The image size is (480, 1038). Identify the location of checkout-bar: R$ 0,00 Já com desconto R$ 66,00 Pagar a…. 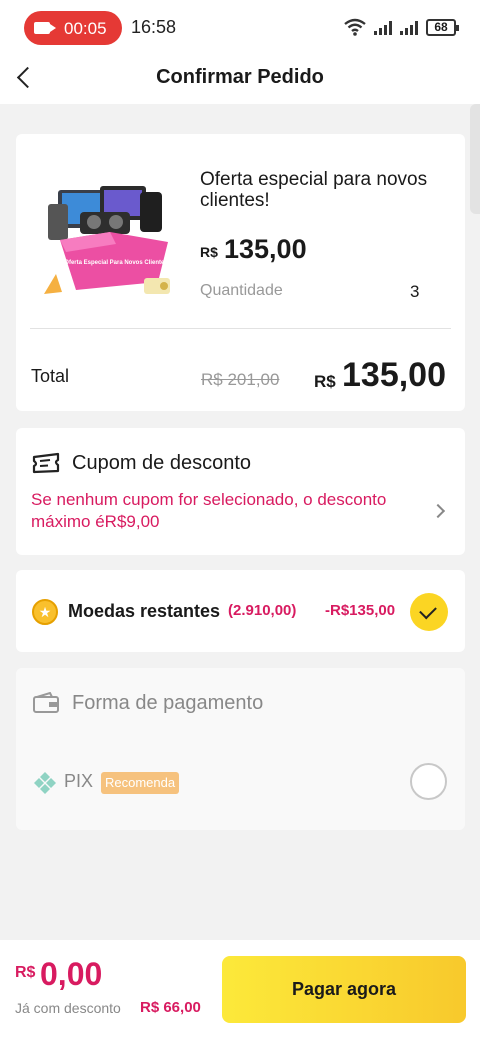
(240, 989).